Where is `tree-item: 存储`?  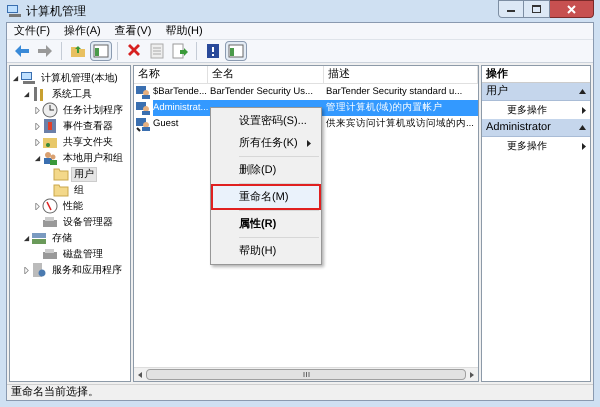
tree-item: 存储 is located at coordinates (62, 238).